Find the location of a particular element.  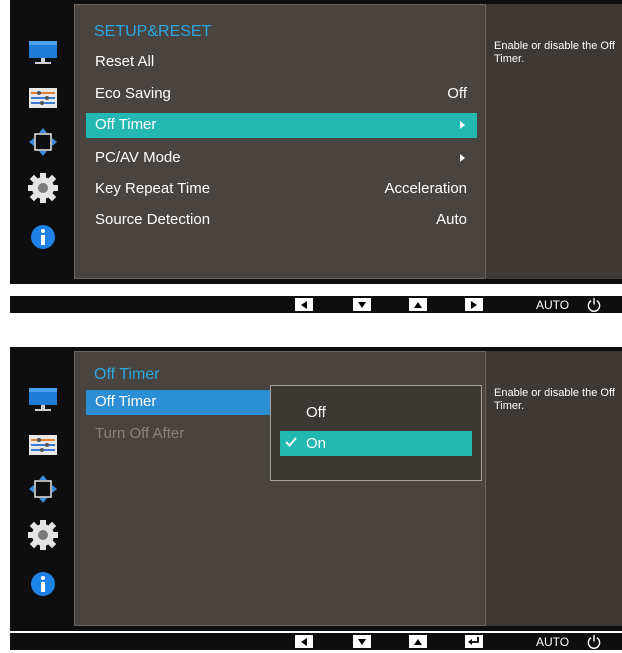

check-icon is located at coordinates (291, 442).